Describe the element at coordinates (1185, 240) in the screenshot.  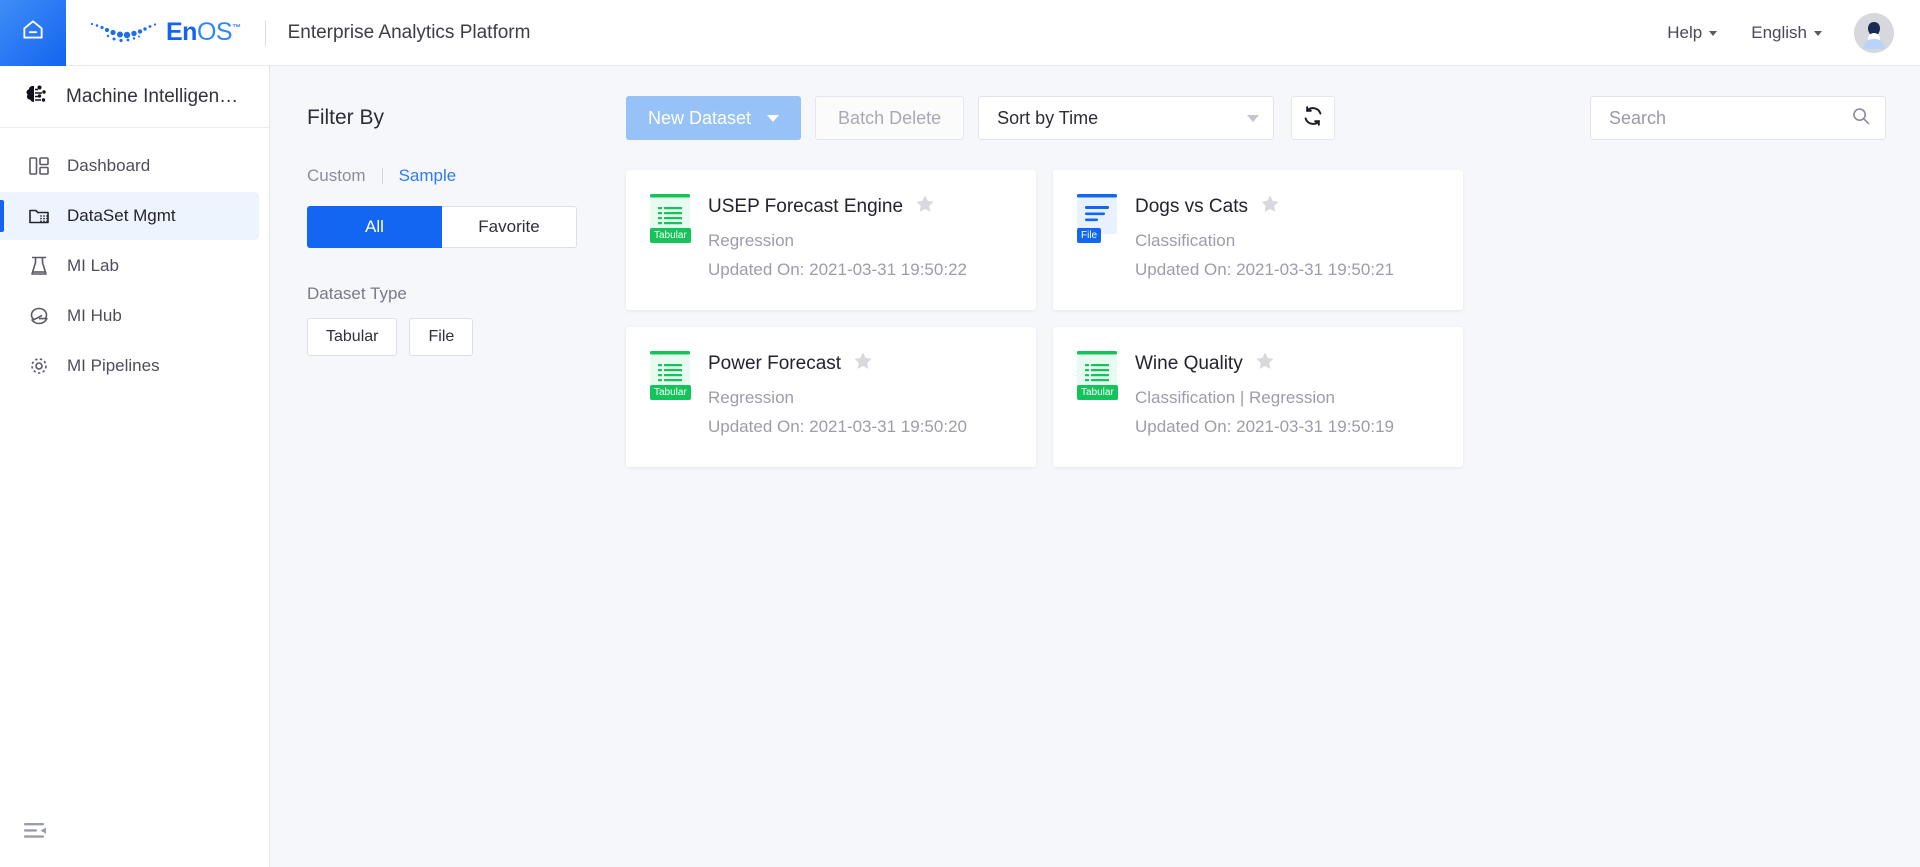
I see `dataset-category: Classification` at that location.